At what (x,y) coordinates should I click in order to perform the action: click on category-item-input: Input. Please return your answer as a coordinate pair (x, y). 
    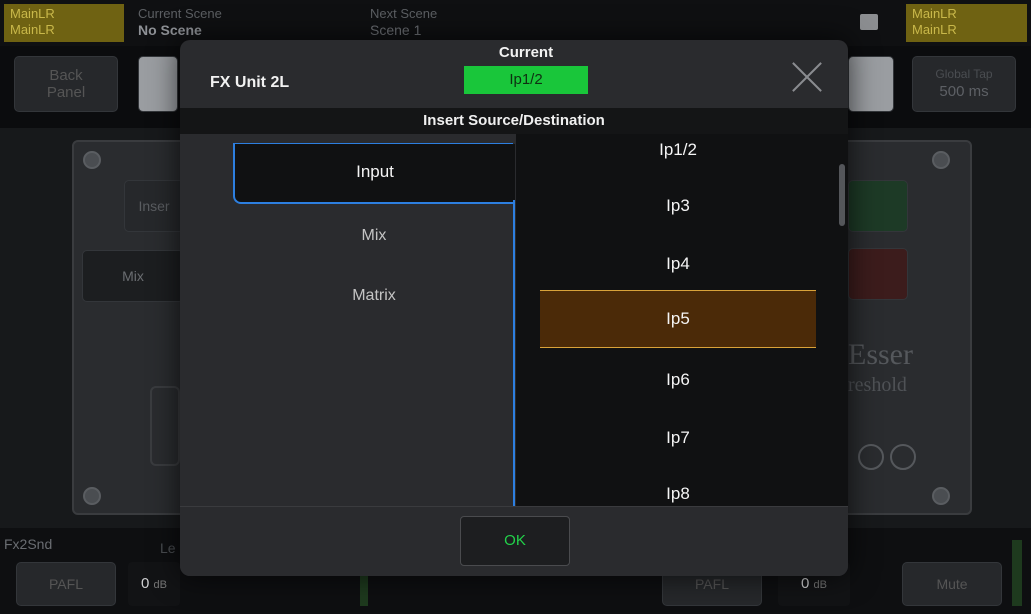
    Looking at the image, I should click on (374, 174).